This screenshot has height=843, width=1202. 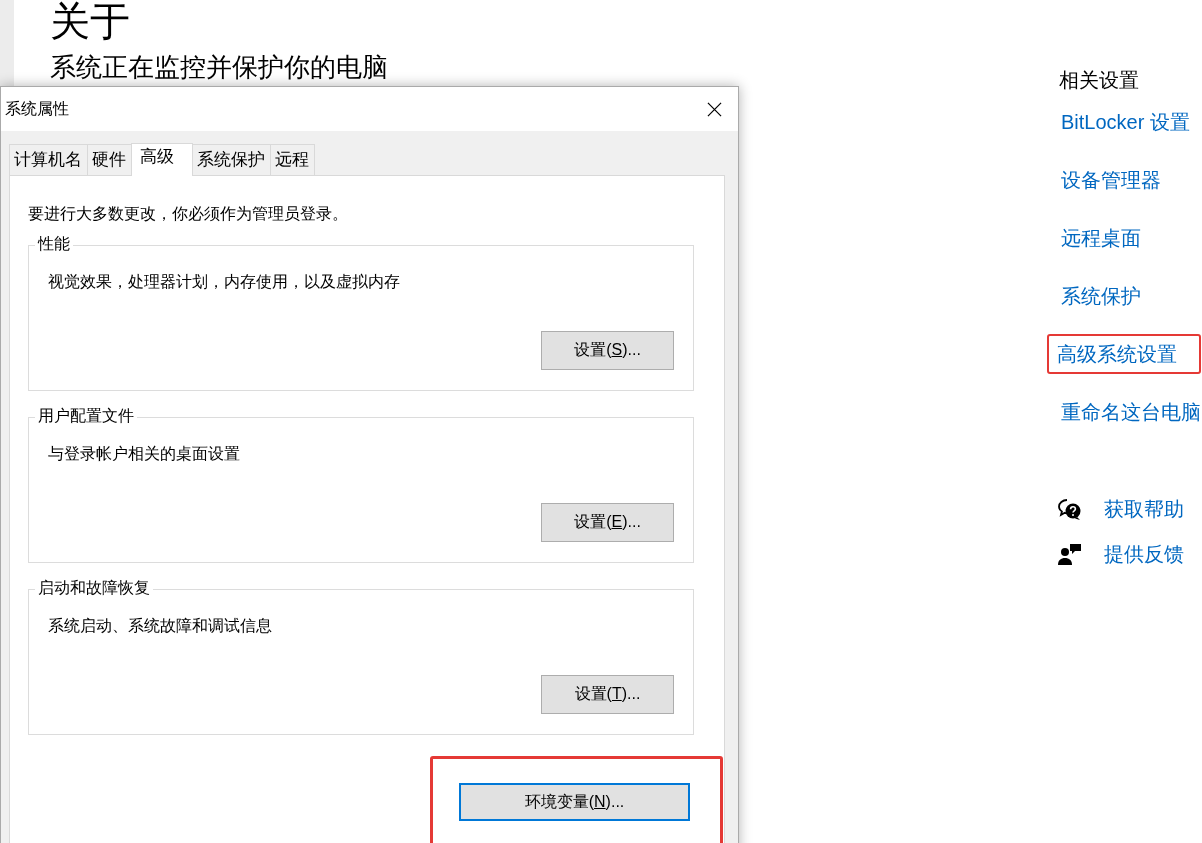 I want to click on admin-notice: 要进行大多数更改，你必须作为管理员登录。, so click(x=188, y=214).